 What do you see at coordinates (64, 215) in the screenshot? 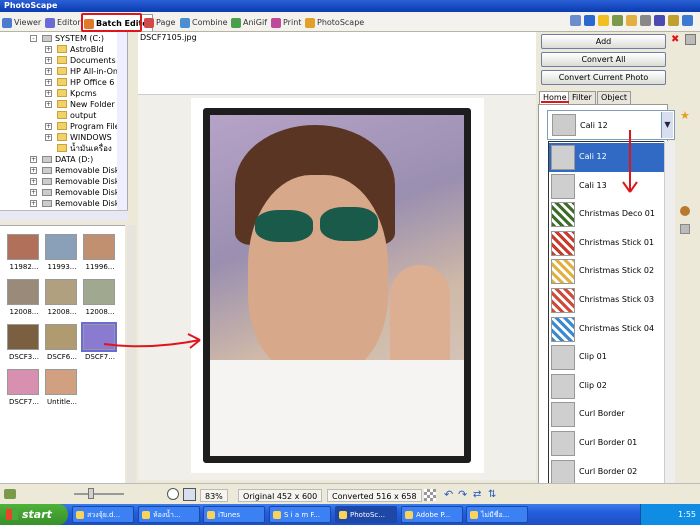
I see `tree-horizontal-scrollbar` at bounding box center [64, 215].